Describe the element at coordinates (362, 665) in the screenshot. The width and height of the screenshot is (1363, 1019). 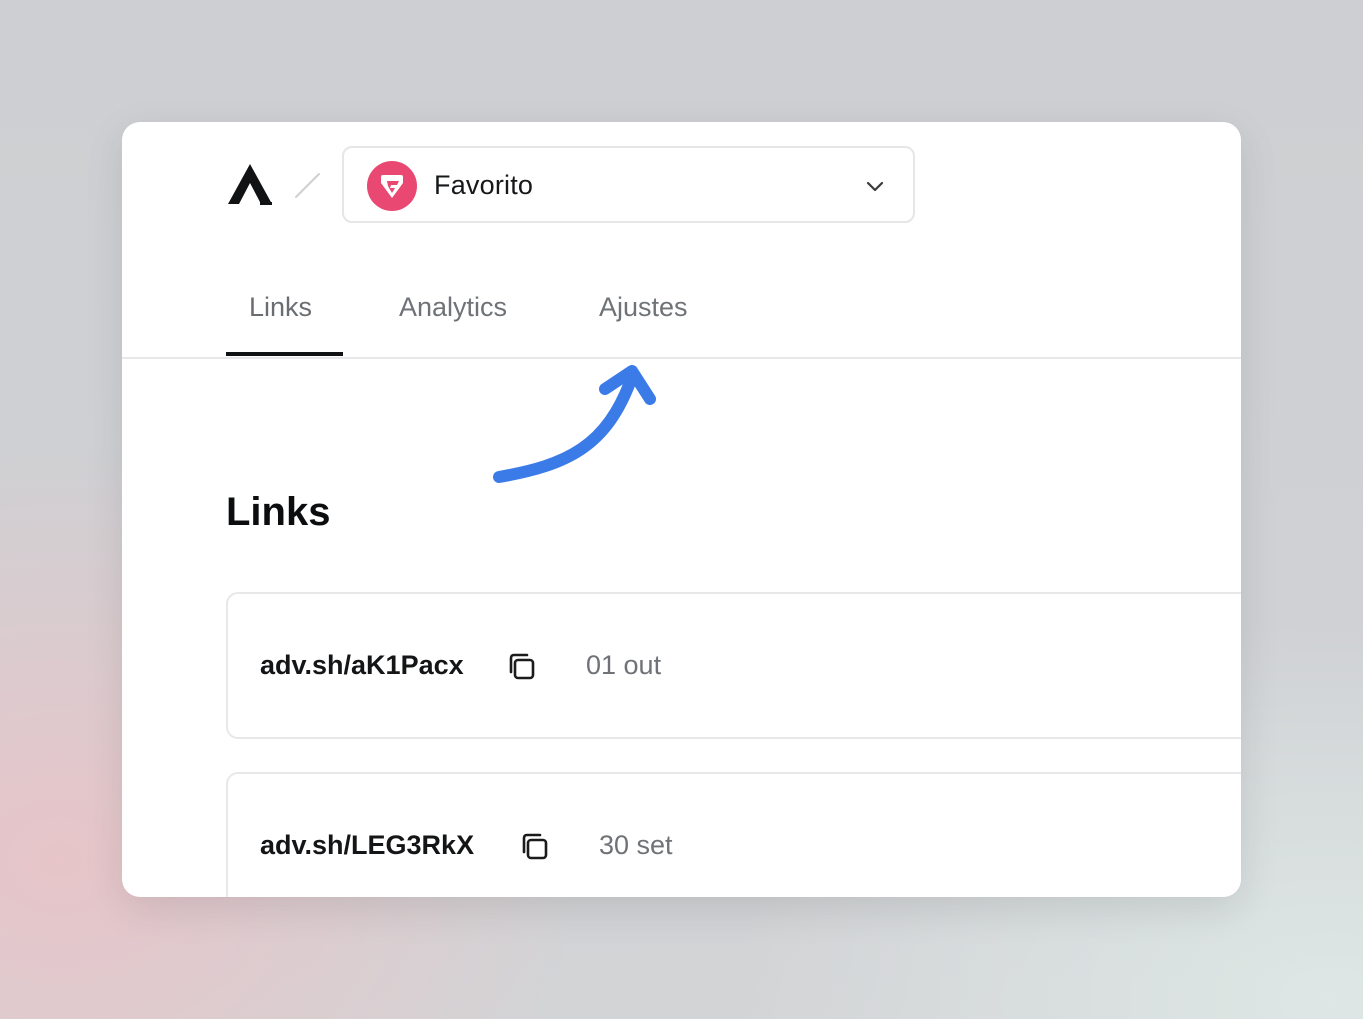
I see `short-link-url: adv.sh/aK1Pacx` at that location.